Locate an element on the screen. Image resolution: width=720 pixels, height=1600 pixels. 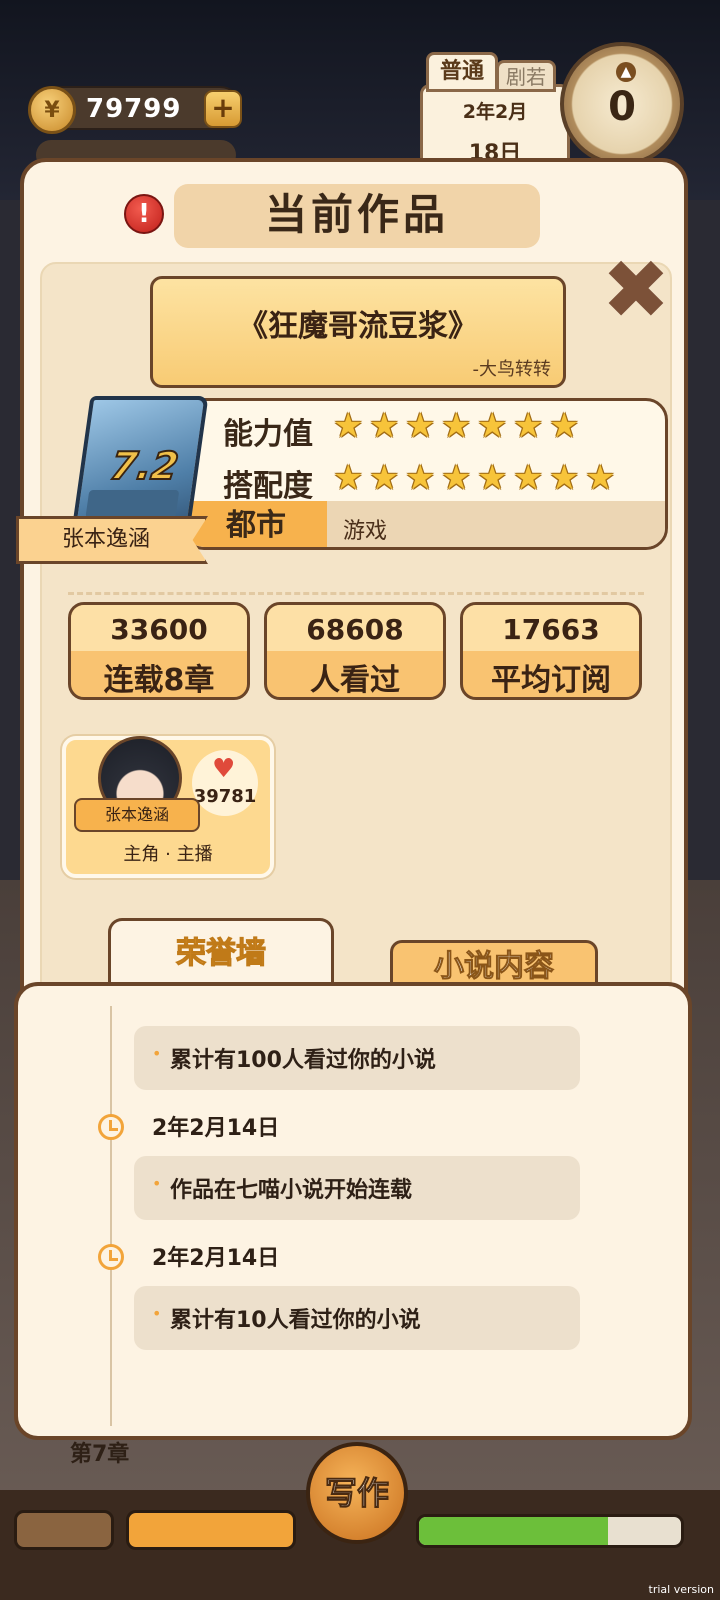
character-likes: 39781 is located at coordinates (225, 796).